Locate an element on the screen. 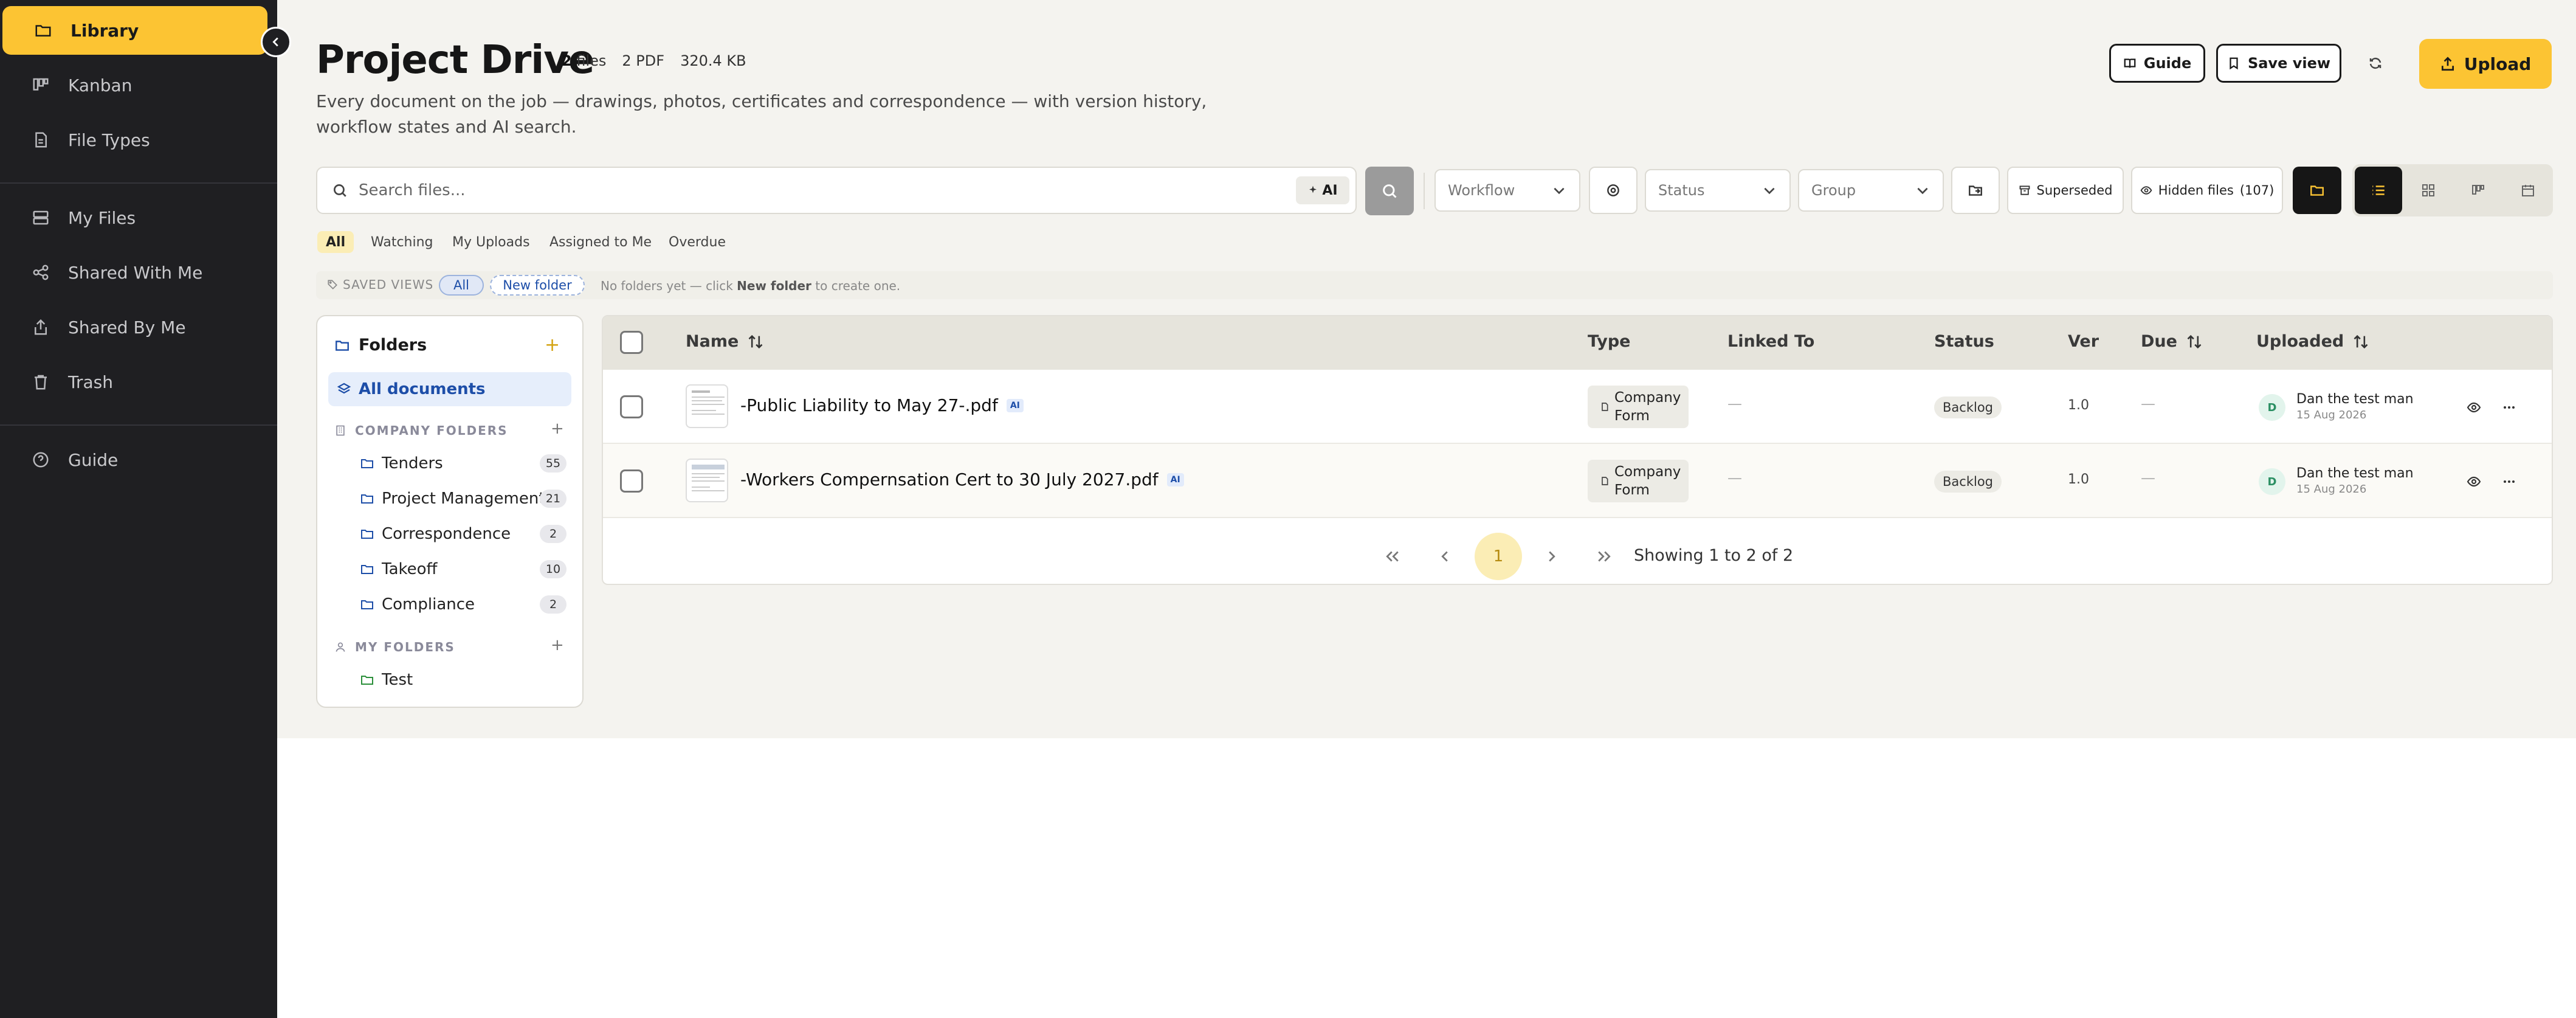  chevrons-right-icon is located at coordinates (1604, 556).